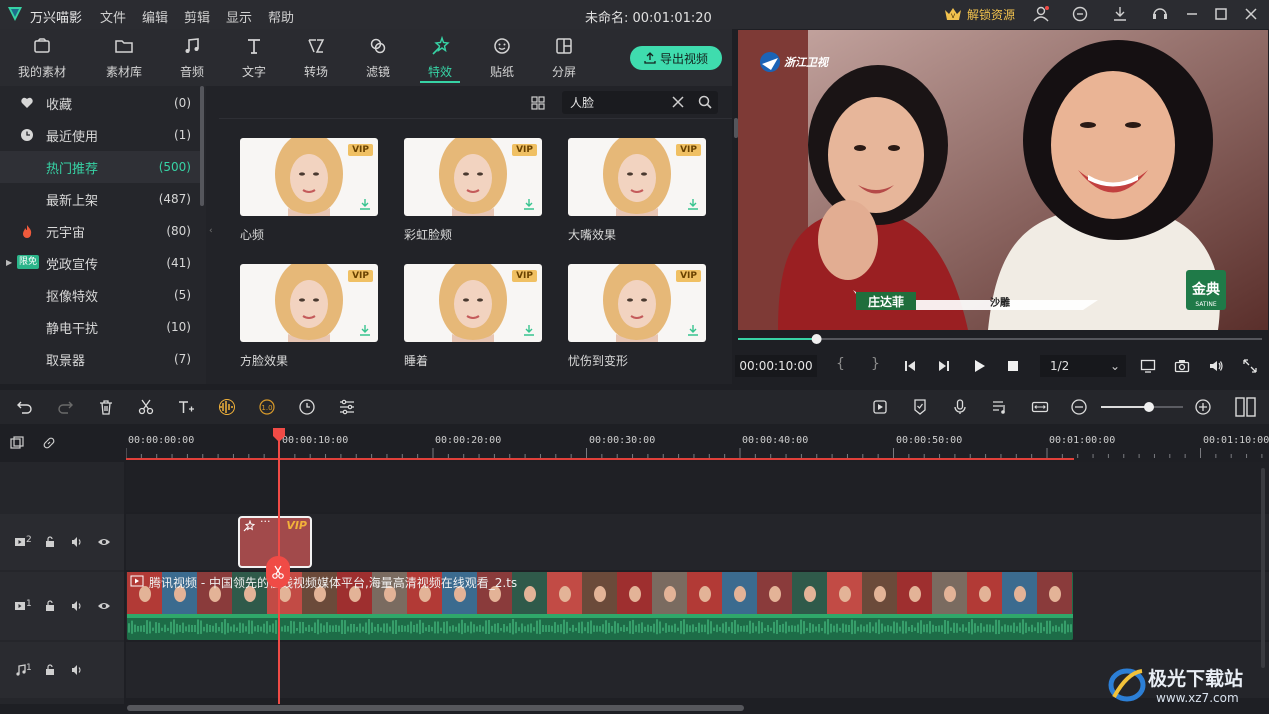  What do you see at coordinates (347, 407) in the screenshot?
I see `adjust-sliders-icon` at bounding box center [347, 407].